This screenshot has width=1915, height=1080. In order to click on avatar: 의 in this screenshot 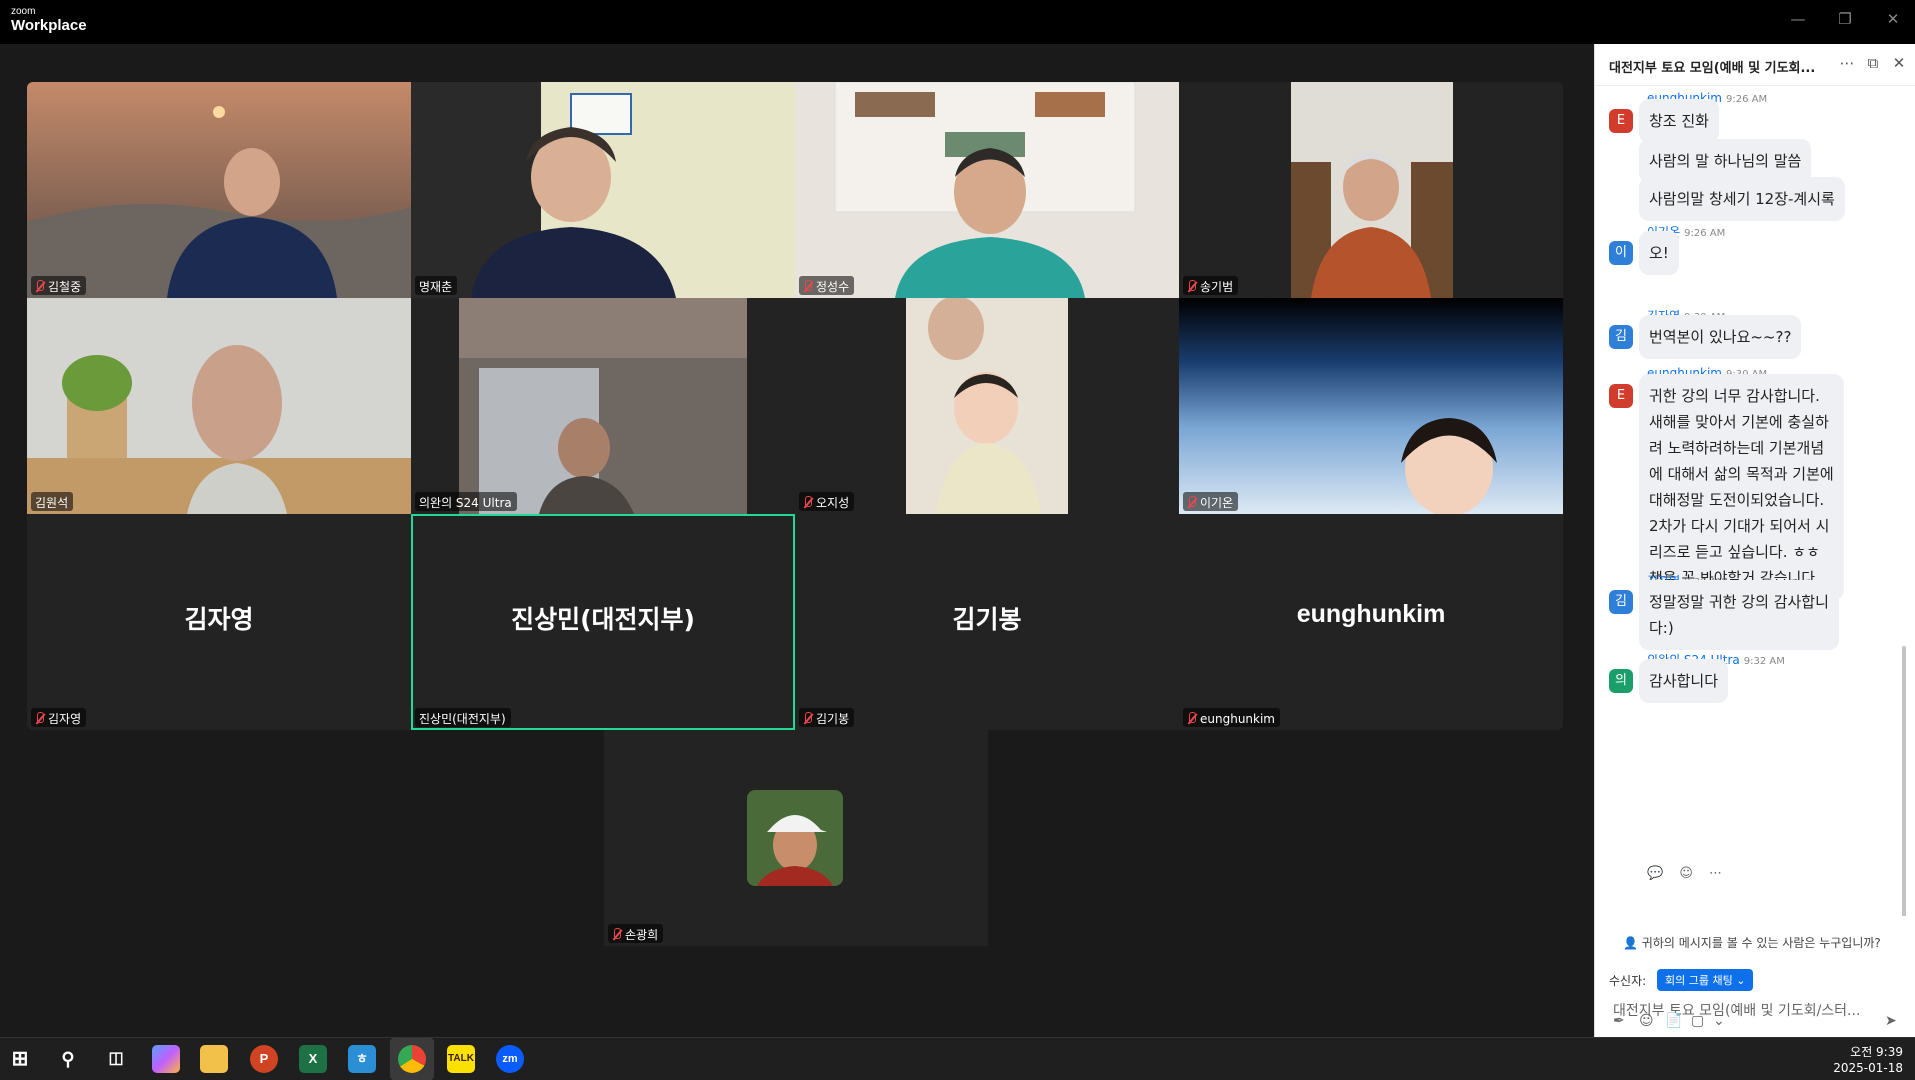, I will do `click(1621, 681)`.